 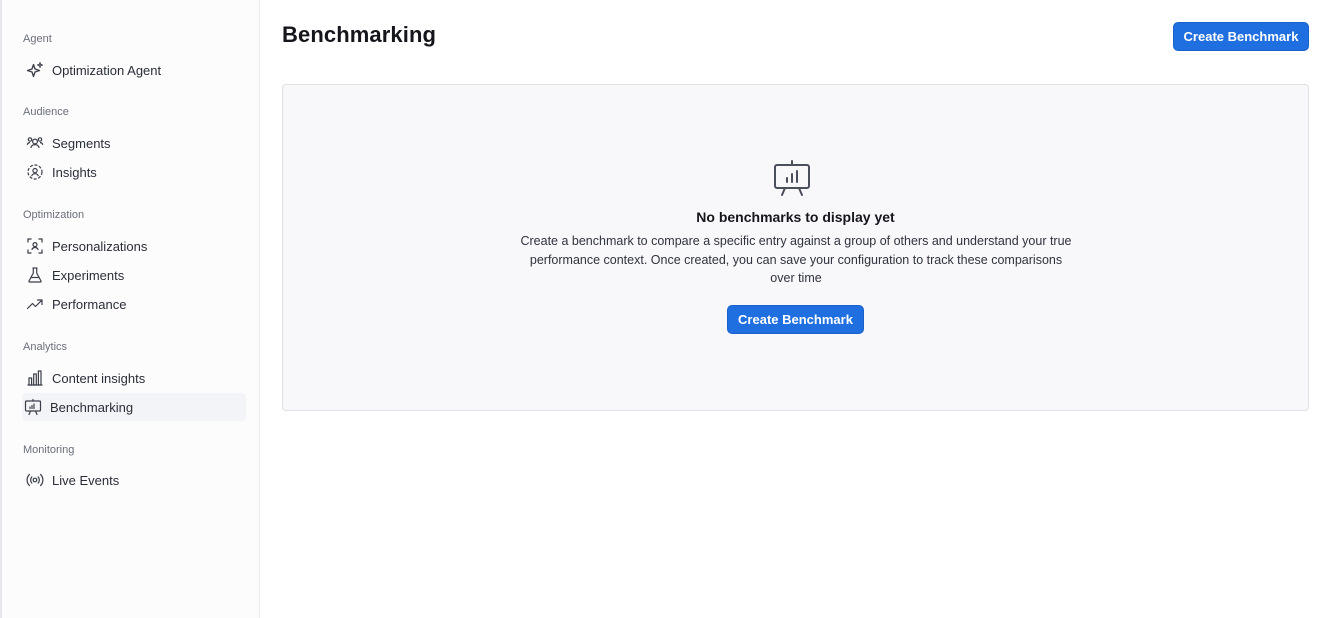 What do you see at coordinates (134, 143) in the screenshot?
I see `sidebar-item-segments: Segments` at bounding box center [134, 143].